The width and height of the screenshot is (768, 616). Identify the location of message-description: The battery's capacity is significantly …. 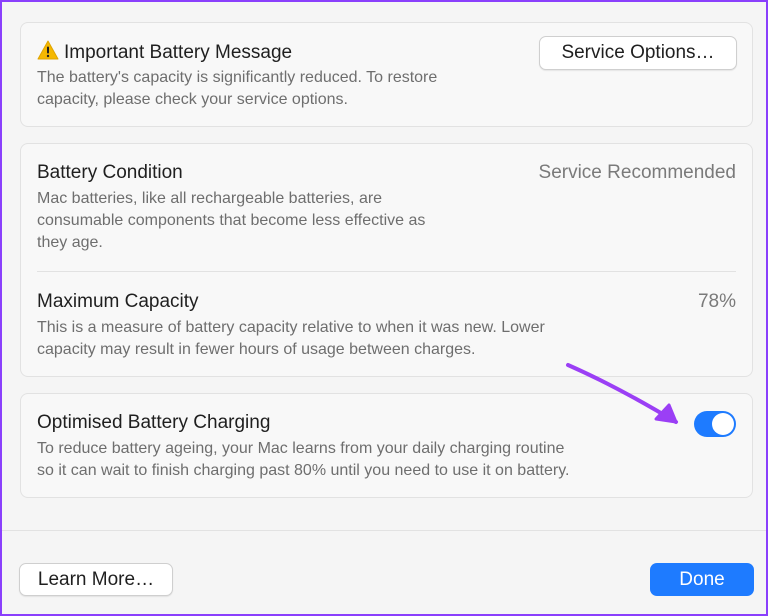
(237, 88).